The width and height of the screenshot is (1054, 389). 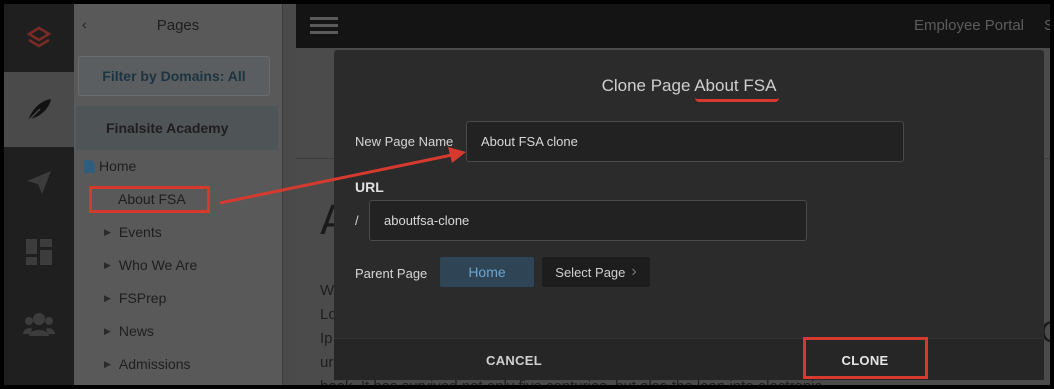 I want to click on tree-item-home: Home, so click(x=110, y=166).